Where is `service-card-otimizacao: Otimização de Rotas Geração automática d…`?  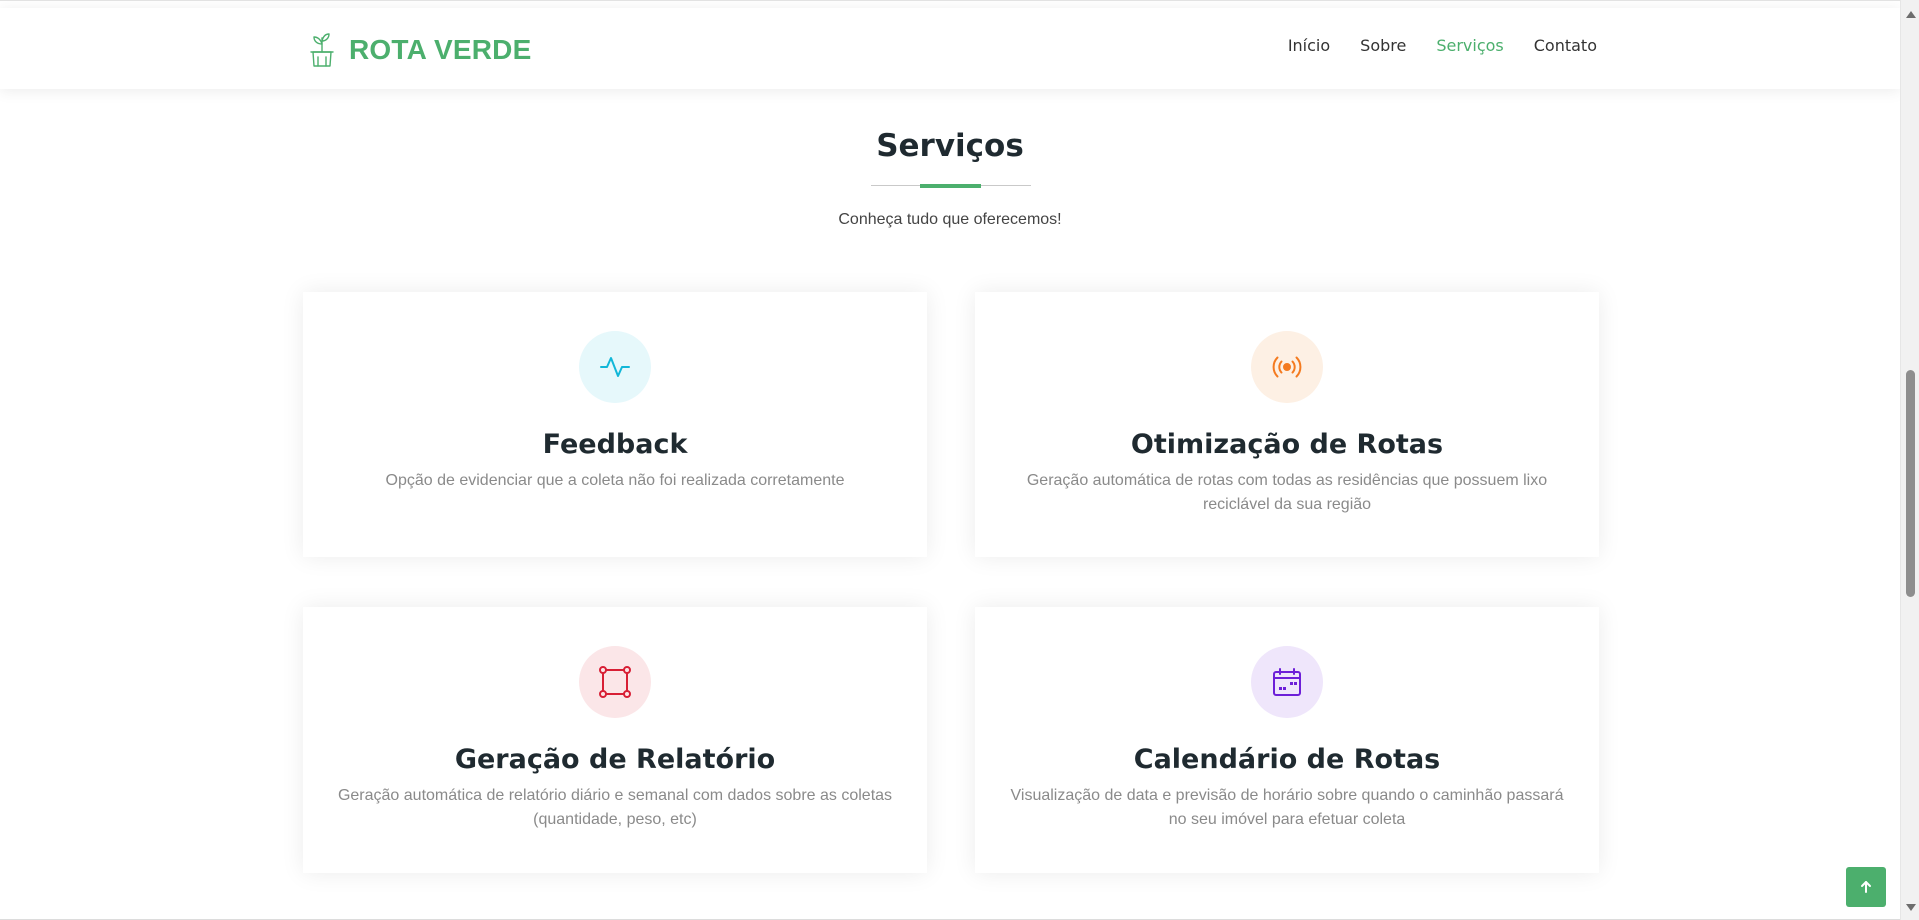 service-card-otimizacao: Otimização de Rotas Geração automática d… is located at coordinates (1287, 424).